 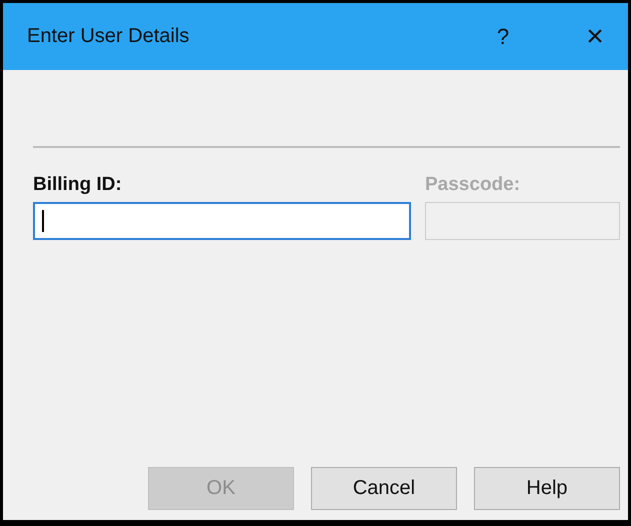 What do you see at coordinates (43, 221) in the screenshot?
I see `text-cursor-icon` at bounding box center [43, 221].